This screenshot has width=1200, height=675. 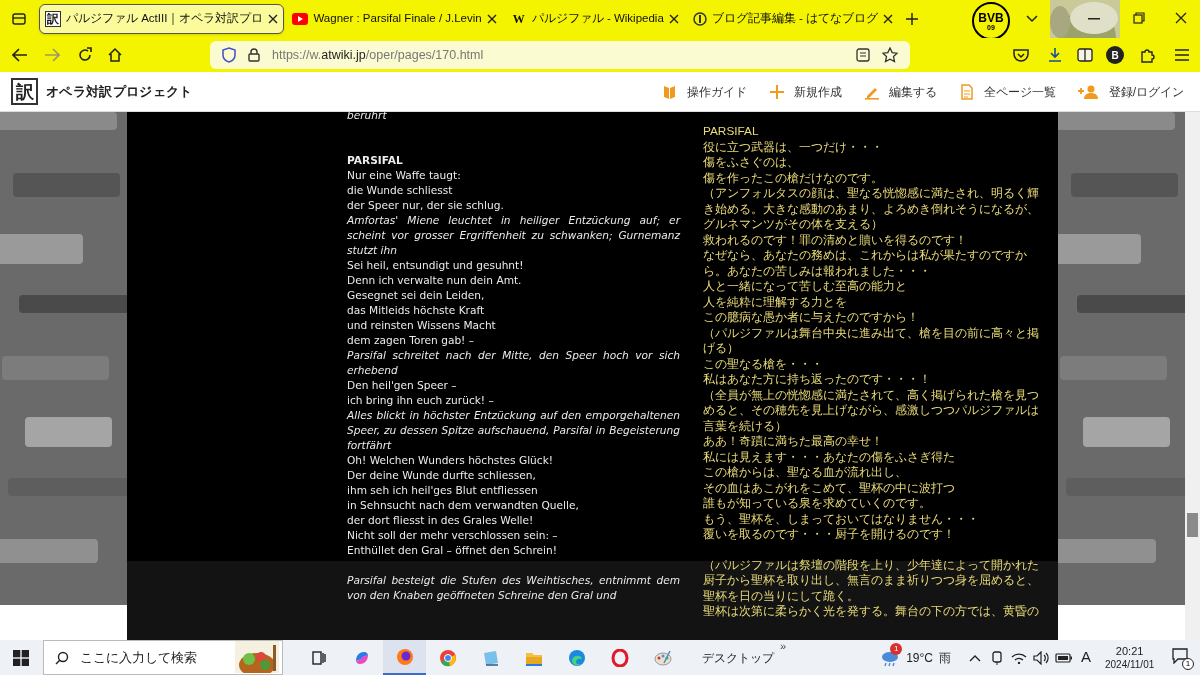 I want to click on chevron-up-icon, so click(x=974, y=657).